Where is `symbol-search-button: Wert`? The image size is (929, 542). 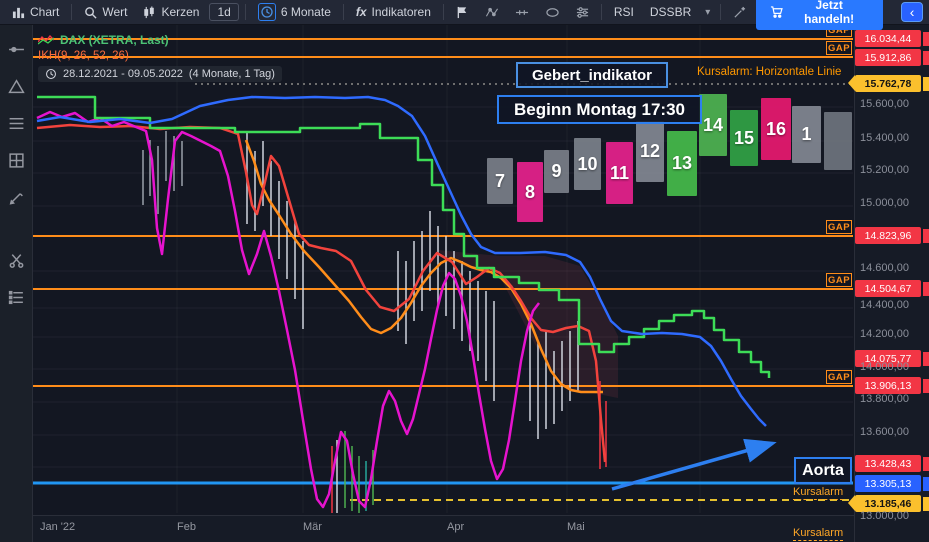
symbol-search-button: Wert is located at coordinates (105, 12).